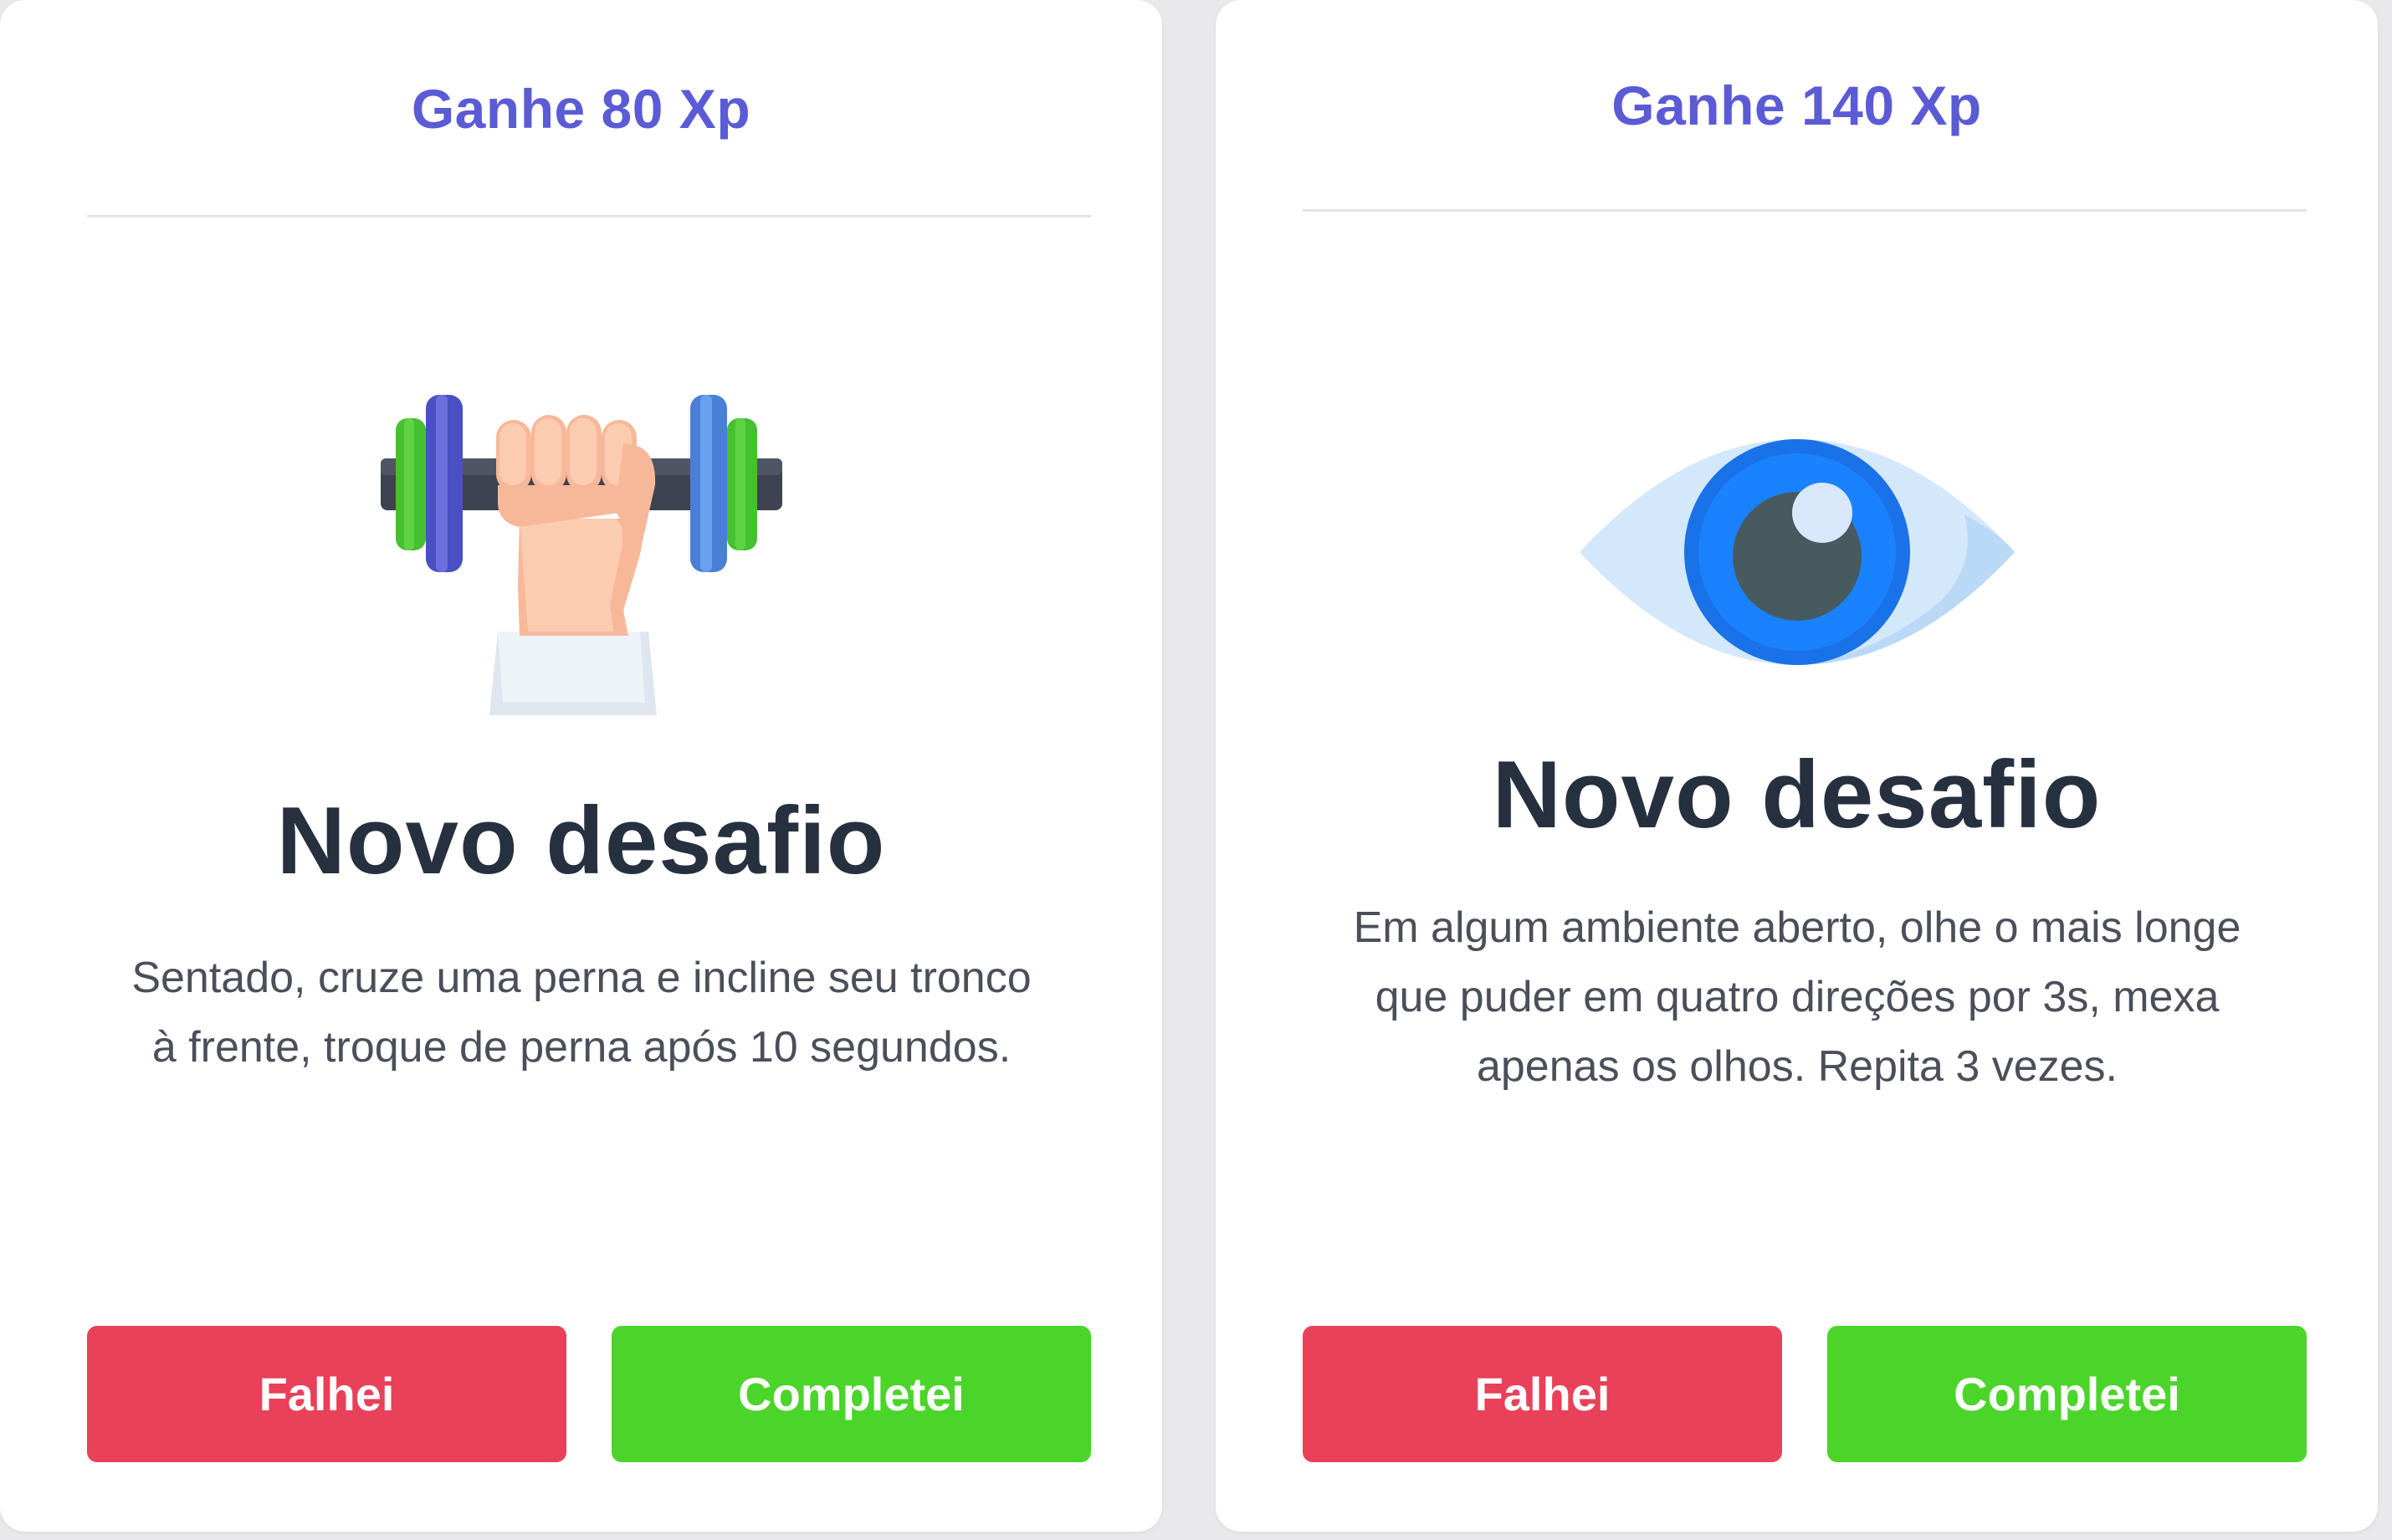 The image size is (2392, 1540). What do you see at coordinates (581, 109) in the screenshot?
I see `xp-reward-label: Ganhe 80 Xp` at bounding box center [581, 109].